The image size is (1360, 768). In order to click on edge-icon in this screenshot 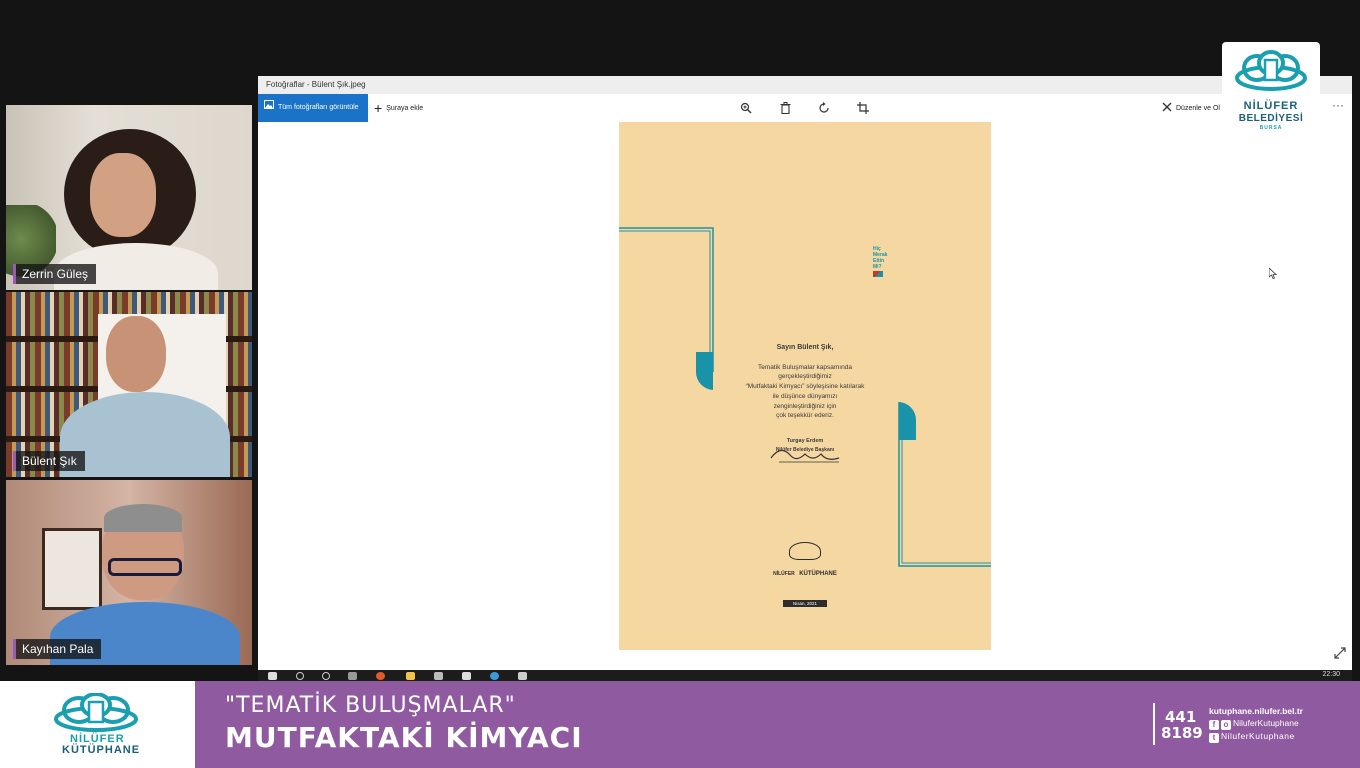, I will do `click(494, 676)`.